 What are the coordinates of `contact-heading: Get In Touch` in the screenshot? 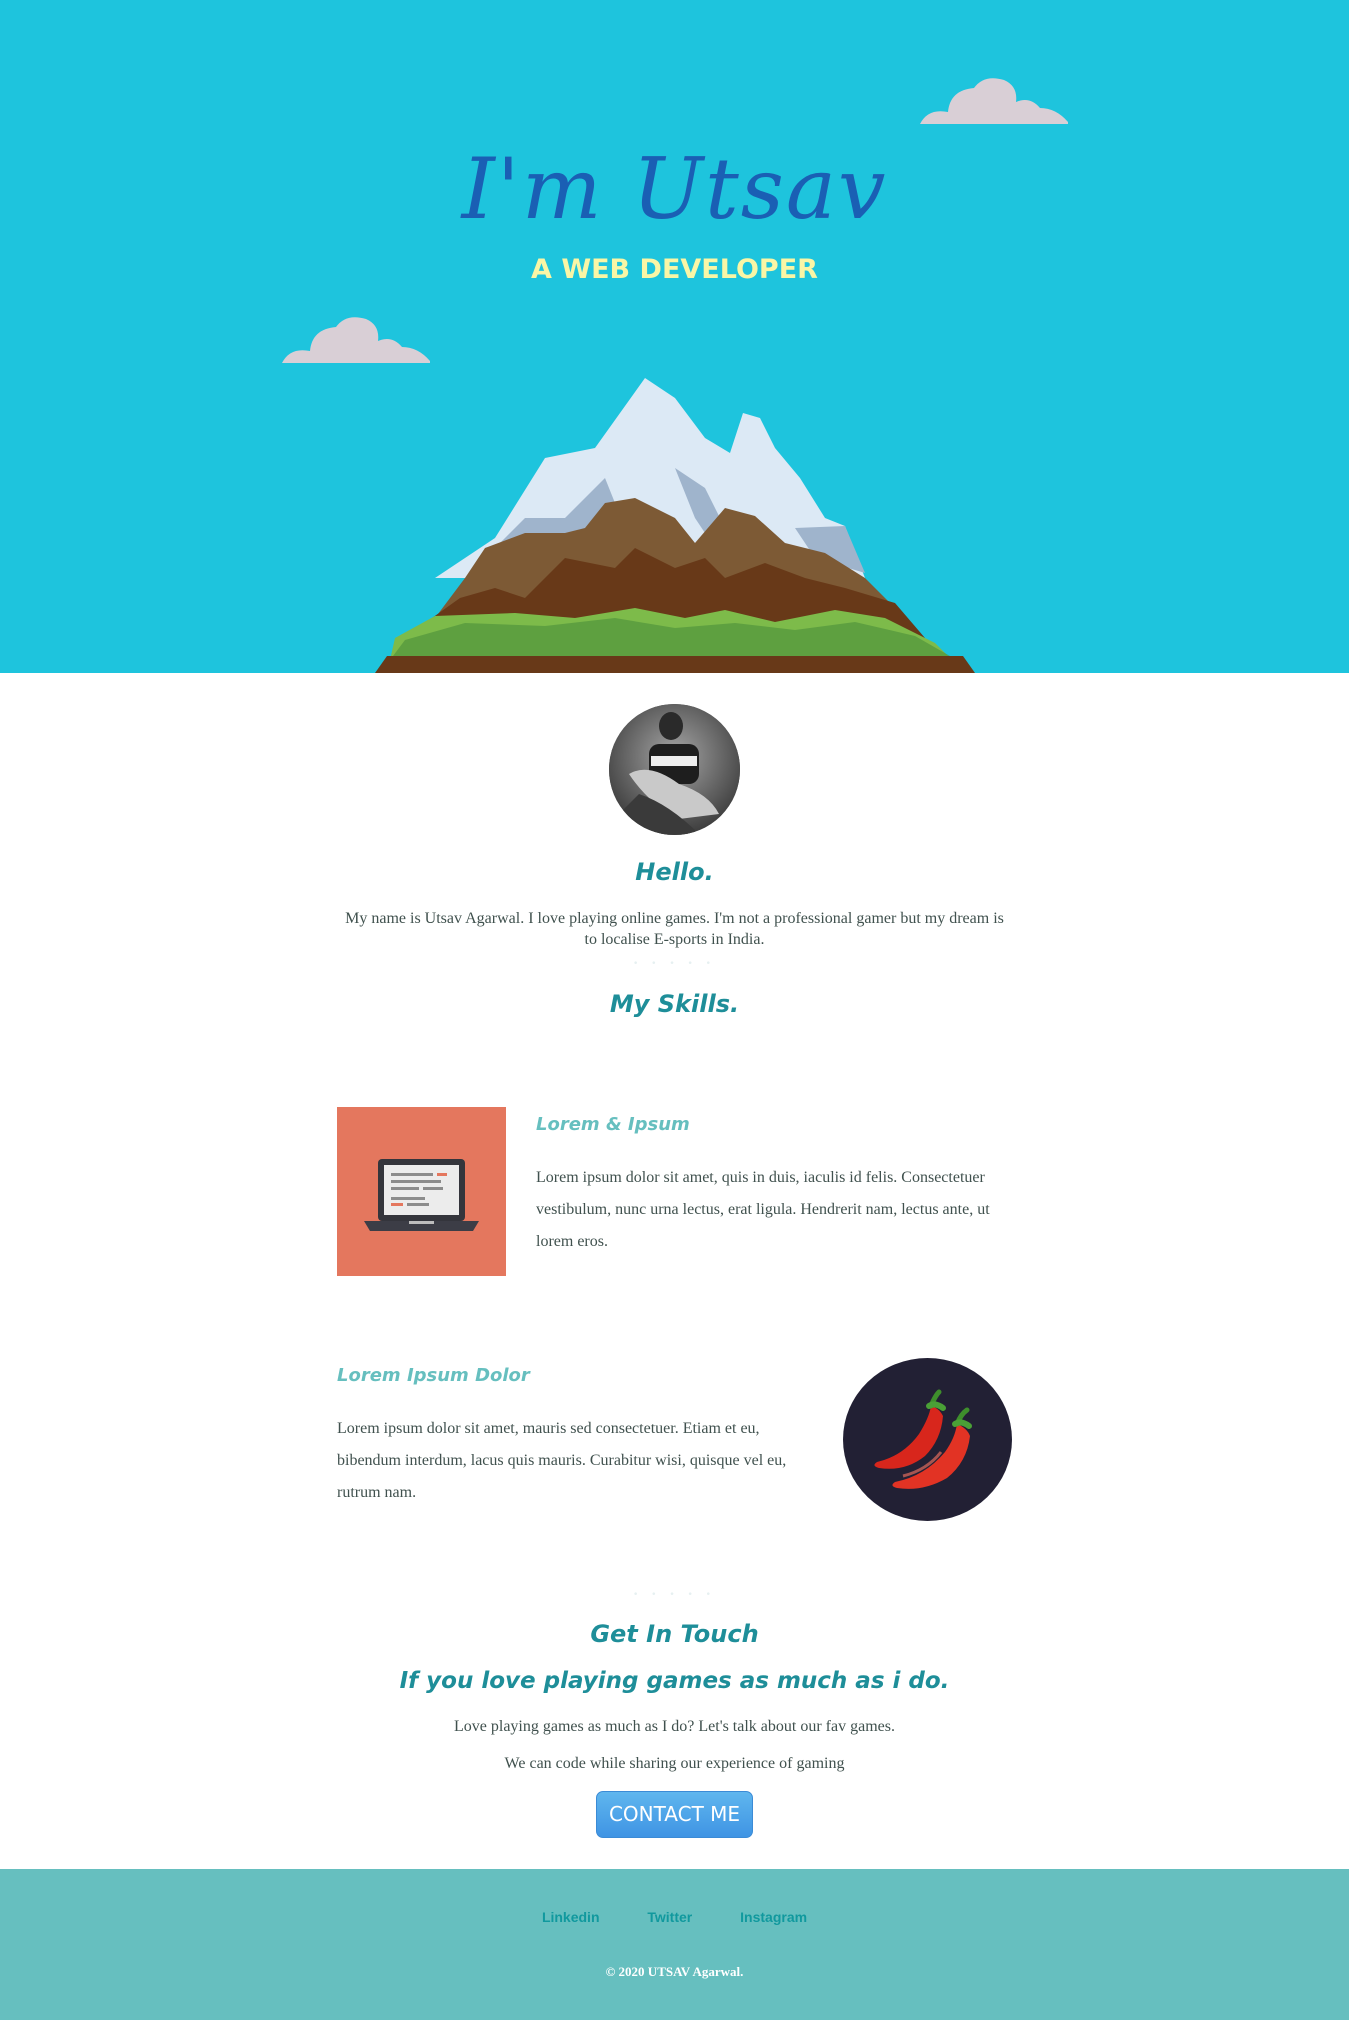 It's located at (674, 1634).